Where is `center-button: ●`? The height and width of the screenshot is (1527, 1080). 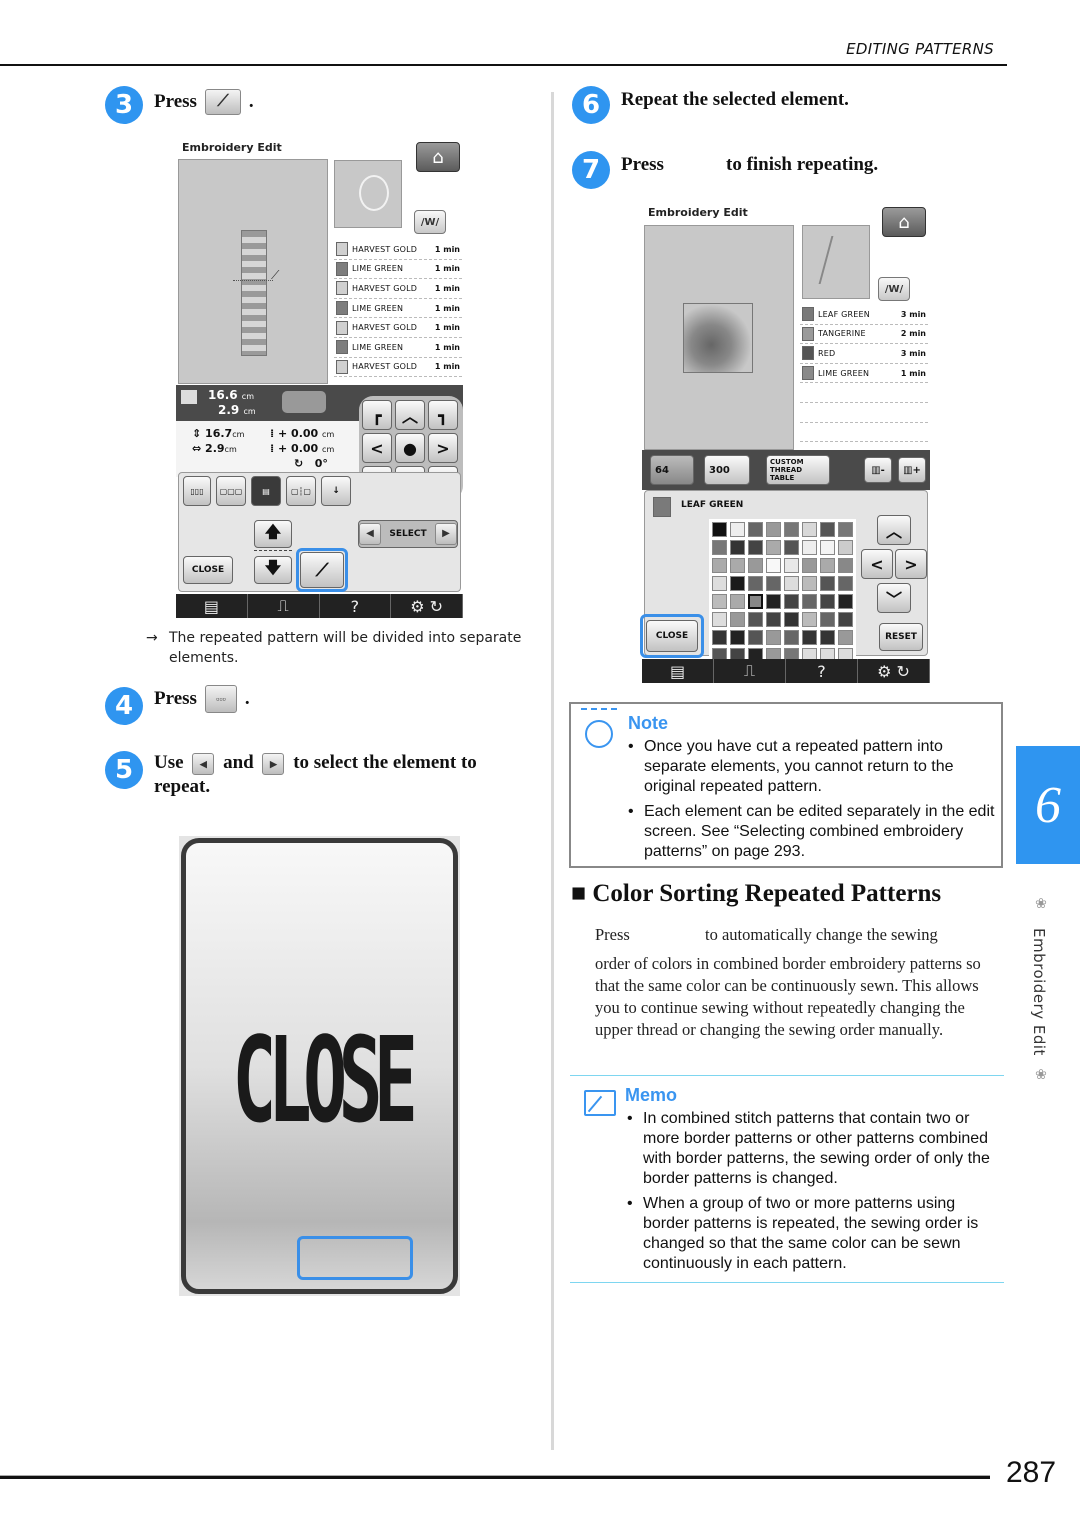 center-button: ● is located at coordinates (410, 448).